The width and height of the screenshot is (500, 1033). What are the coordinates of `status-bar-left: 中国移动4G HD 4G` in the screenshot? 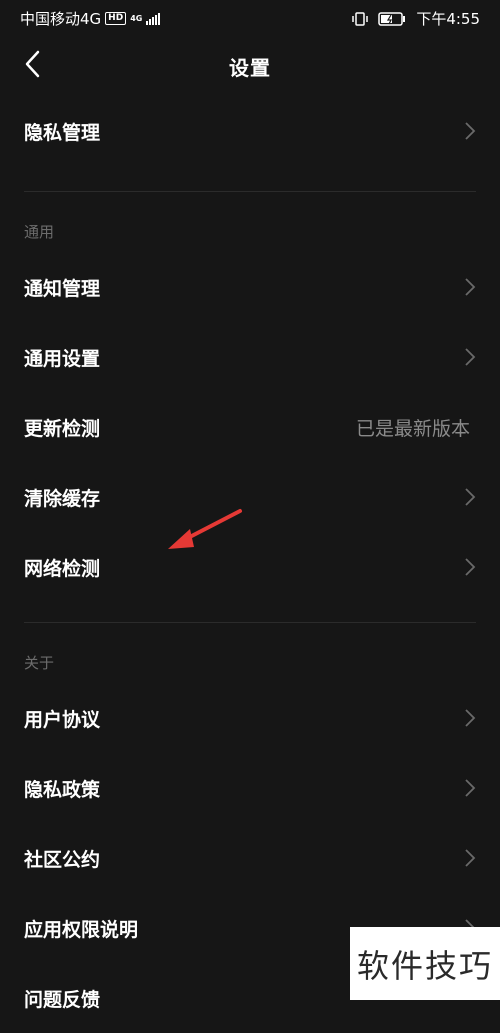 It's located at (90, 18).